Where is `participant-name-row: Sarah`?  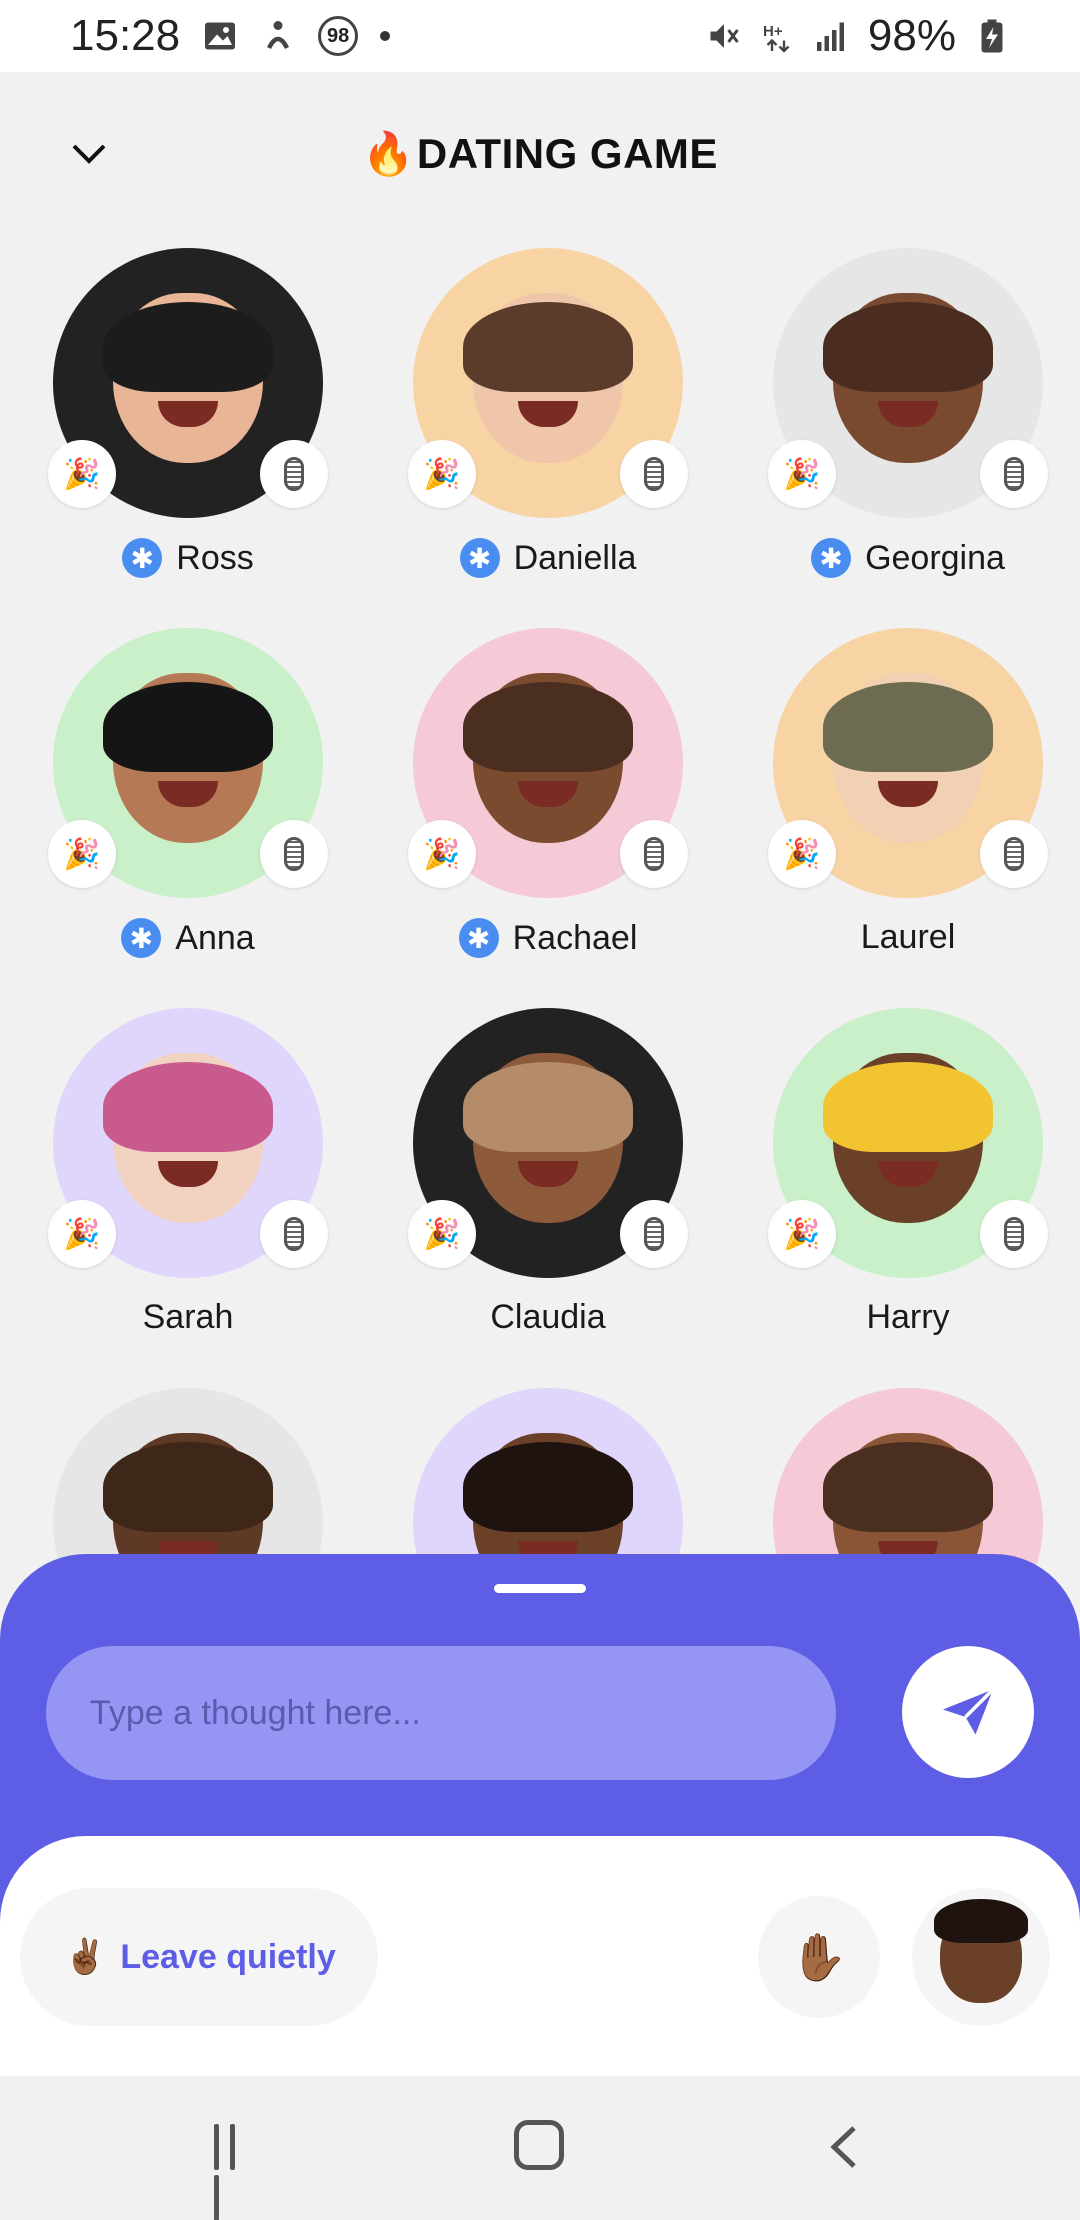
participant-name-row: Sarah is located at coordinates (188, 1317).